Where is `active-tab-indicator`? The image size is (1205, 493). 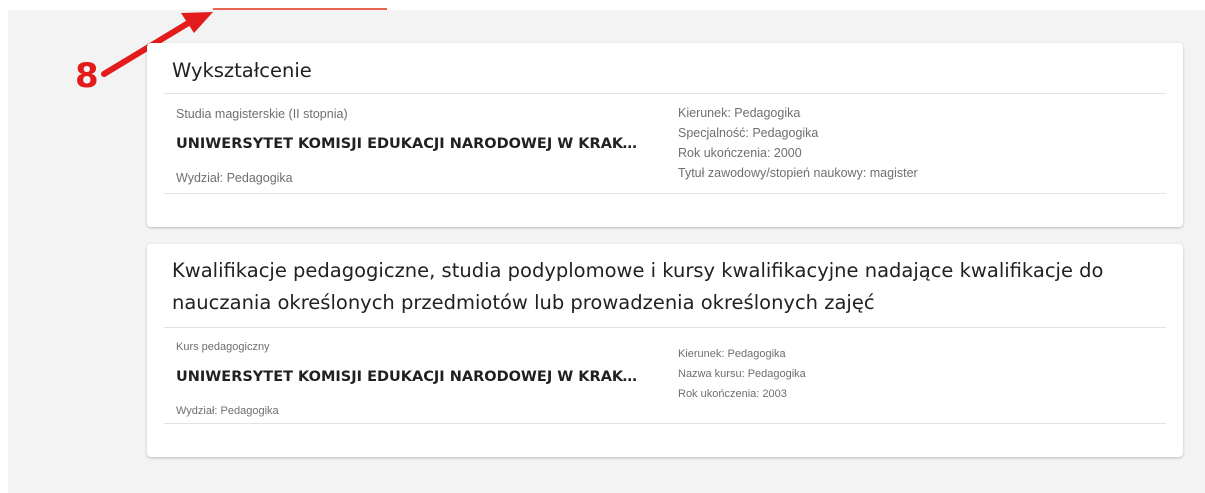 active-tab-indicator is located at coordinates (300, 9).